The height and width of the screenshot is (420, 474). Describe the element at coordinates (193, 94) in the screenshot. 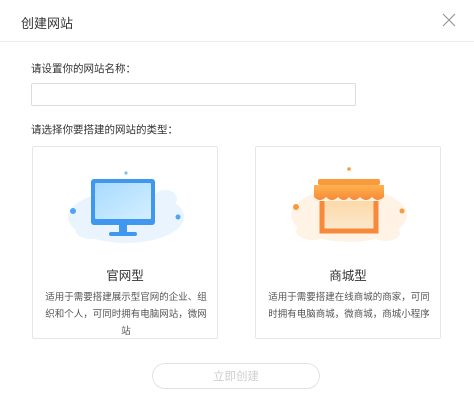

I see `site-name-input` at that location.